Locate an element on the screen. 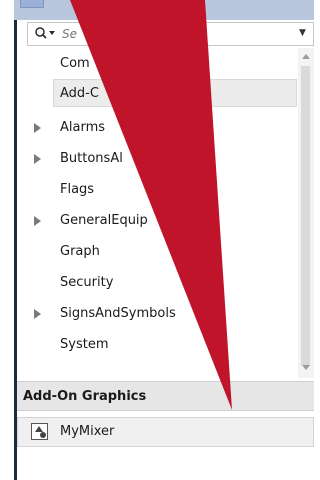 The width and height of the screenshot is (320, 480). section-title: Add-On Graphics is located at coordinates (85, 396).